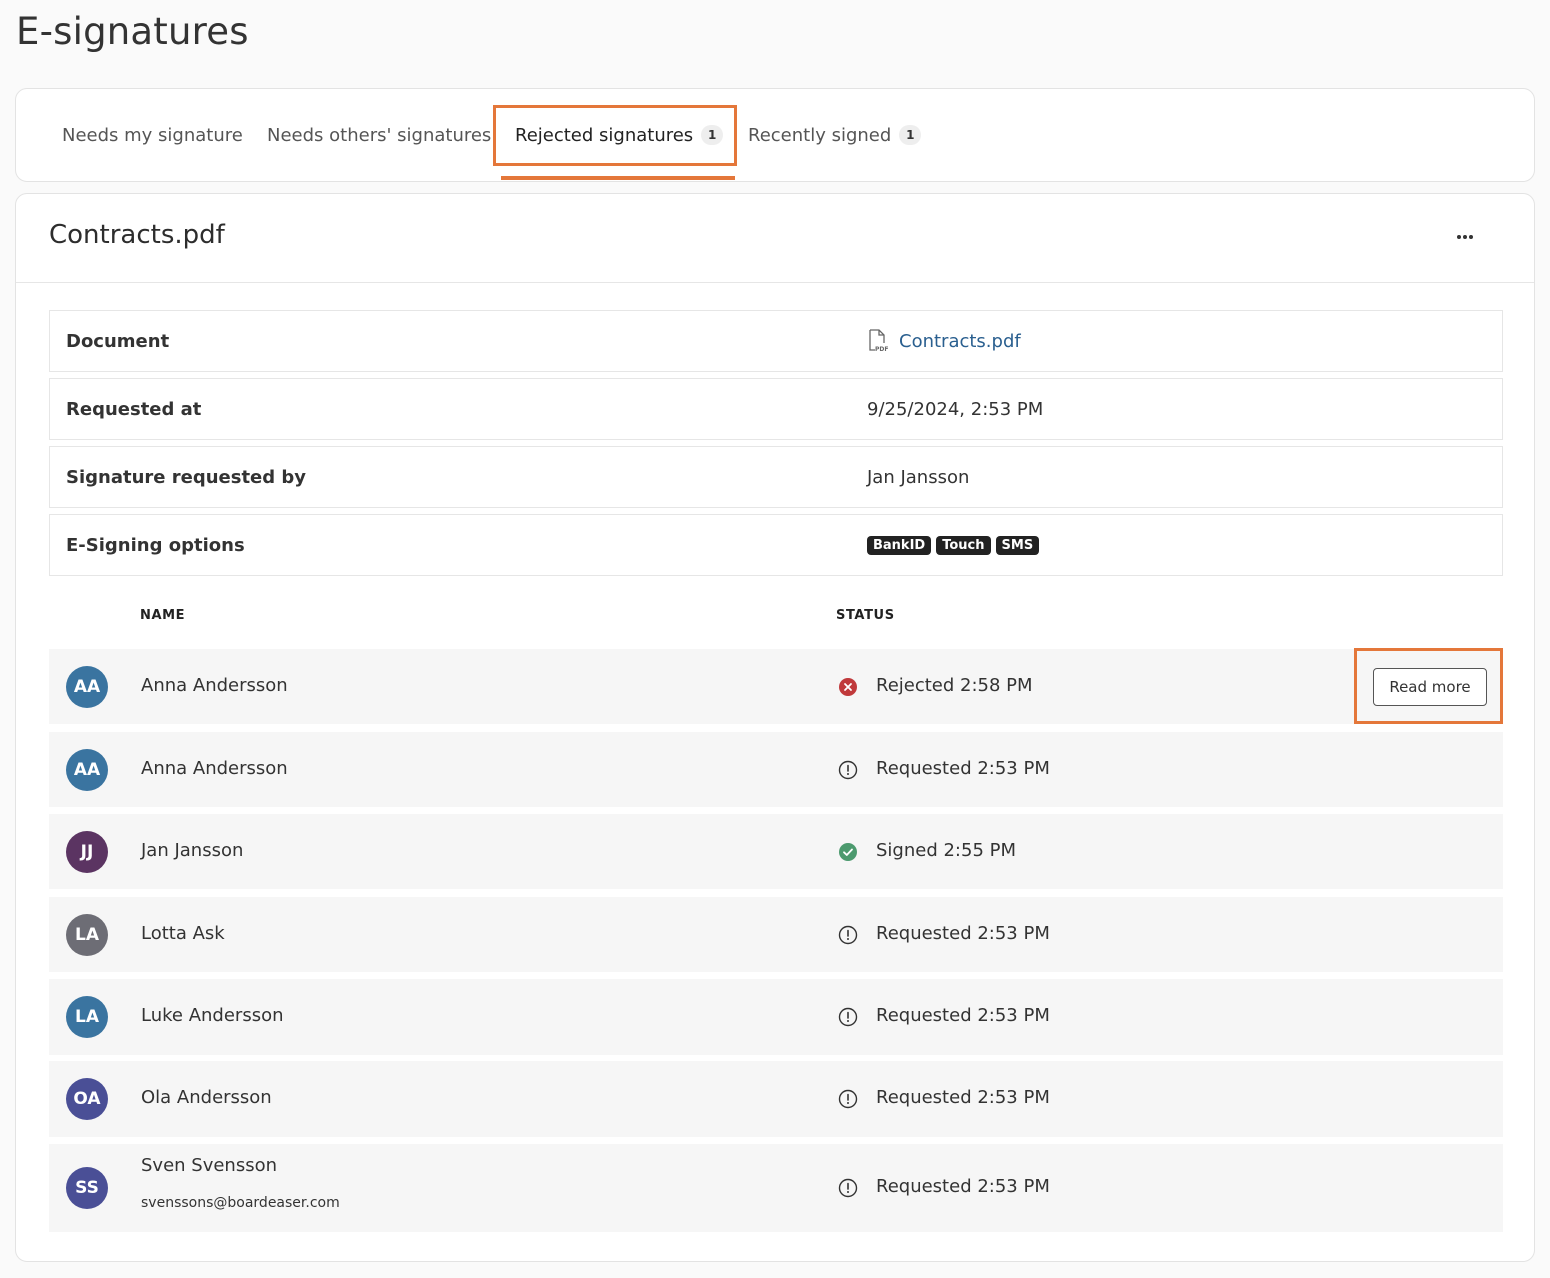 The height and width of the screenshot is (1278, 1550). I want to click on pdf-file-icon: PDF, so click(878, 341).